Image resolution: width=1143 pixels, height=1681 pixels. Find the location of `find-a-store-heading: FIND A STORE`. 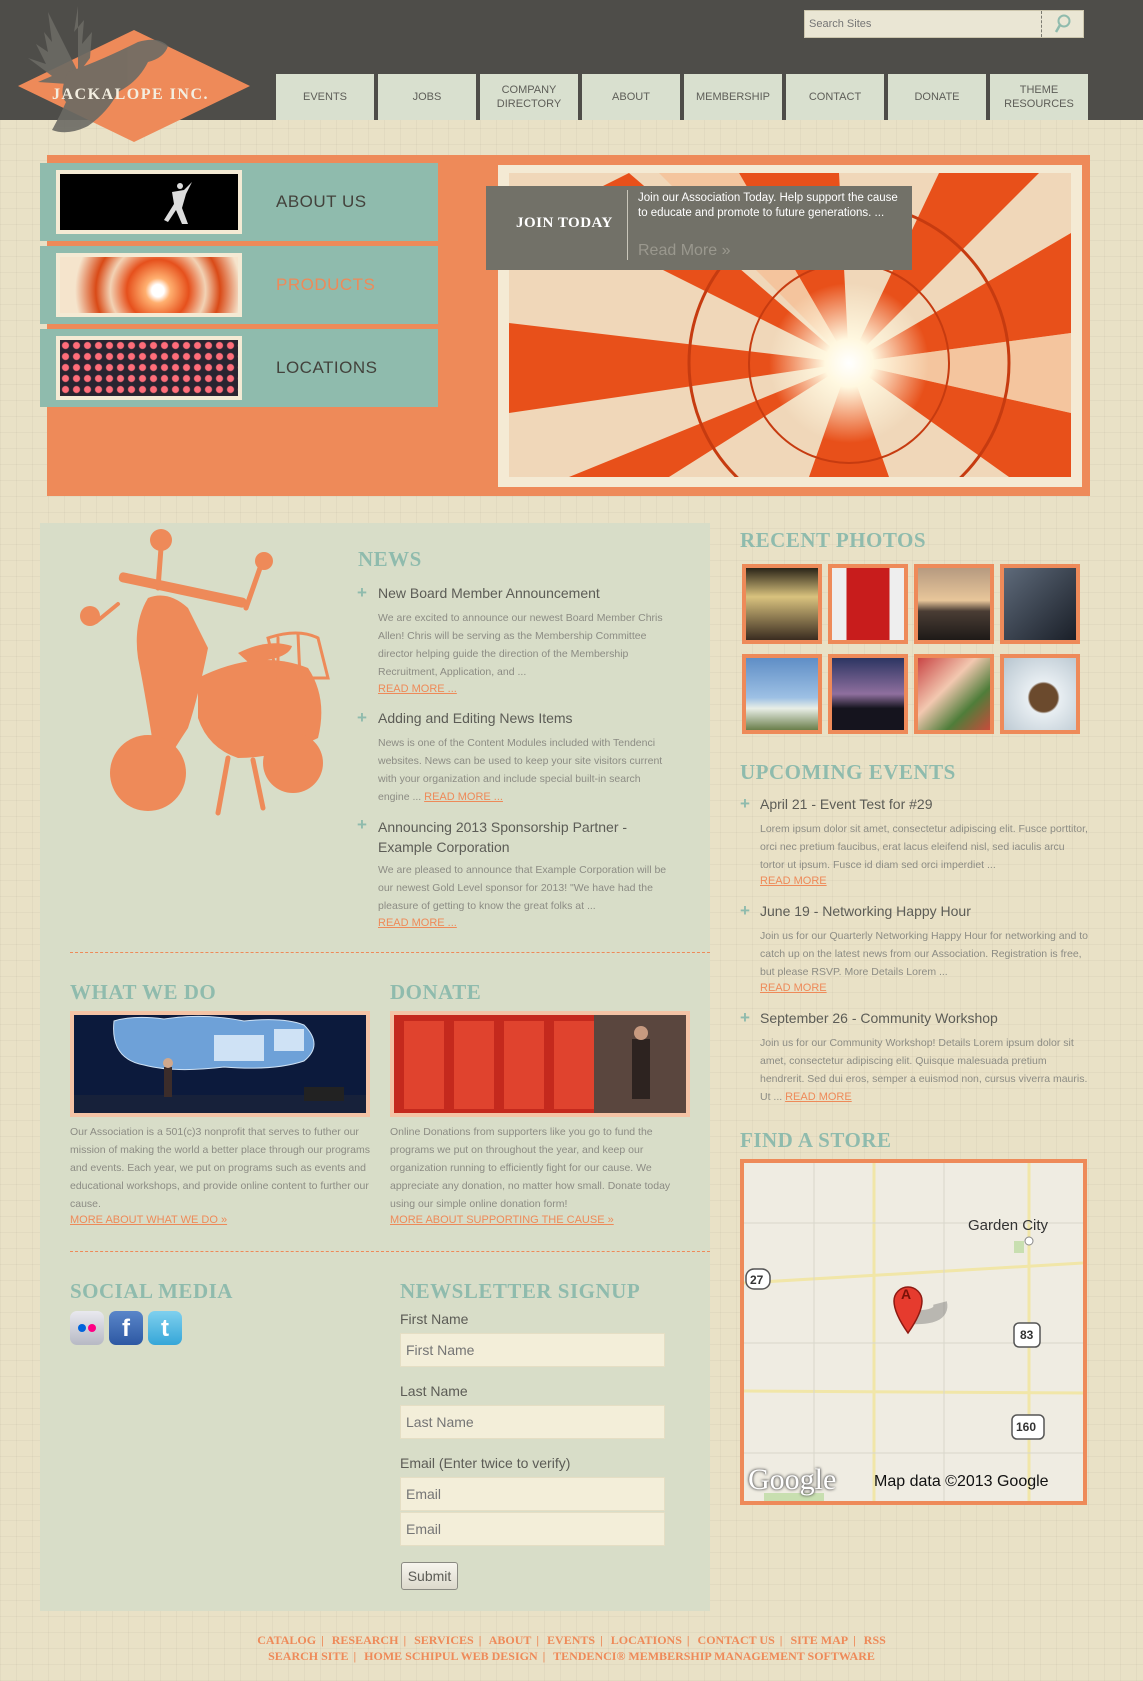

find-a-store-heading: FIND A STORE is located at coordinates (816, 1140).